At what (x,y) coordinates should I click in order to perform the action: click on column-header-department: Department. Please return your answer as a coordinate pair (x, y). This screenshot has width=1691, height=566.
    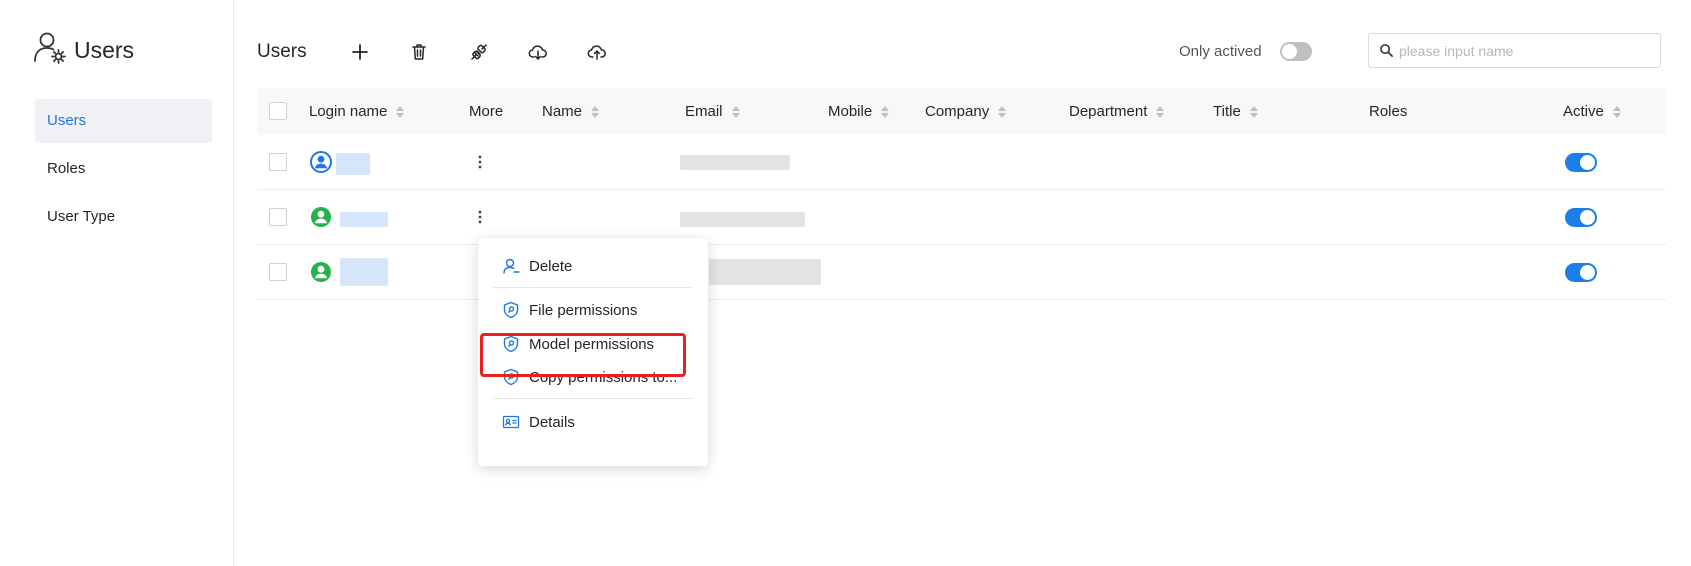
    Looking at the image, I should click on (1117, 111).